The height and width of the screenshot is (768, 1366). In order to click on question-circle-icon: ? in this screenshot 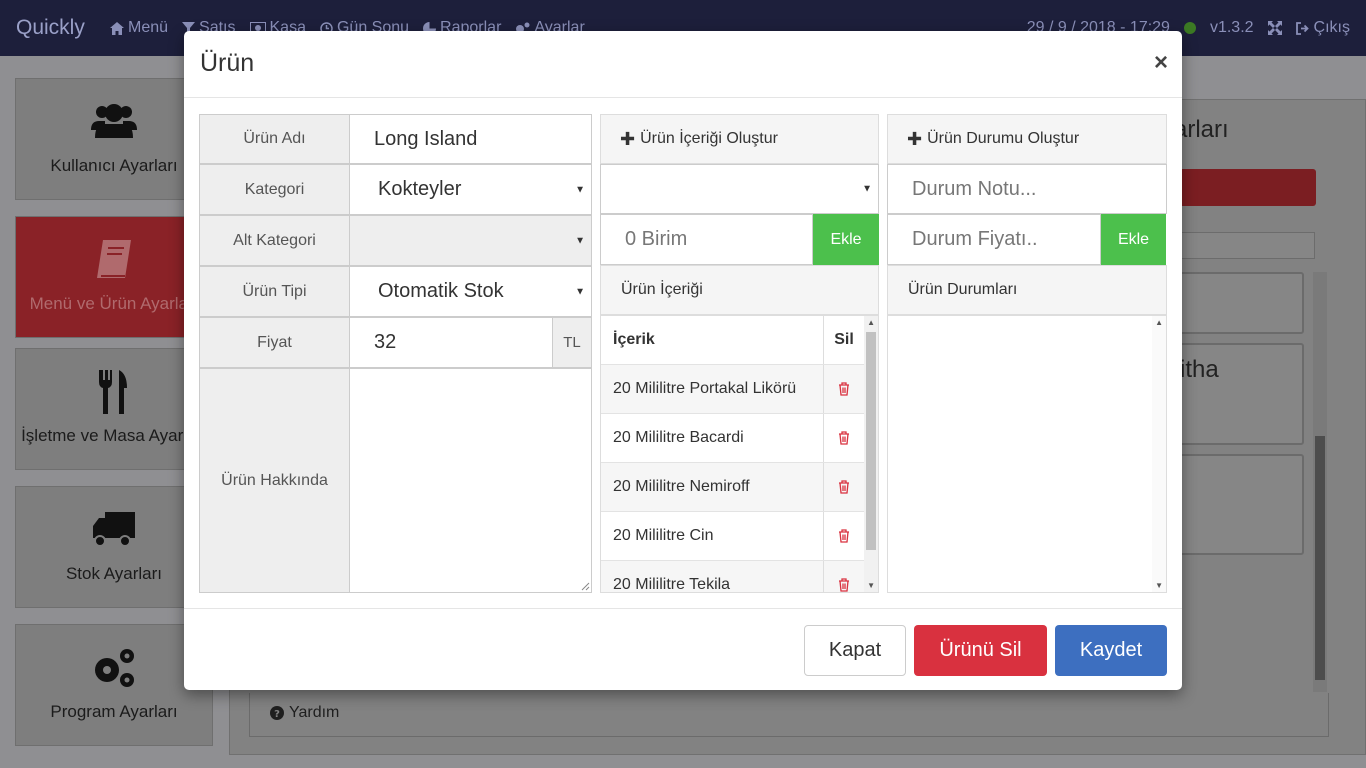, I will do `click(277, 713)`.